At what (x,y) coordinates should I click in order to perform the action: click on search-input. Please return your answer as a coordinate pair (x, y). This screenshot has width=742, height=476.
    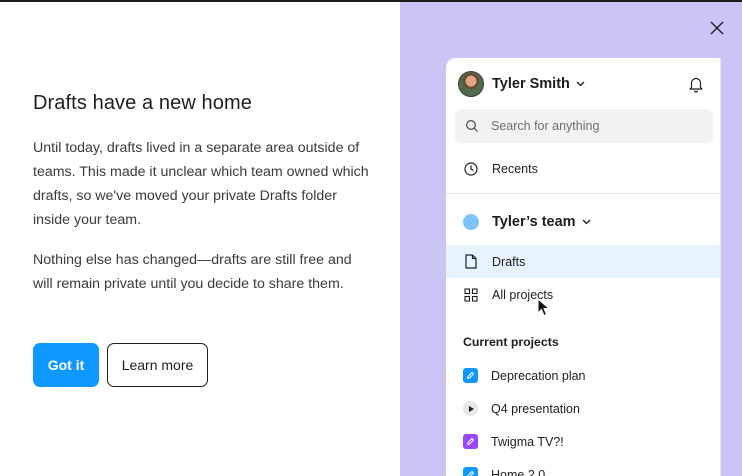
    Looking at the image, I should click on (591, 126).